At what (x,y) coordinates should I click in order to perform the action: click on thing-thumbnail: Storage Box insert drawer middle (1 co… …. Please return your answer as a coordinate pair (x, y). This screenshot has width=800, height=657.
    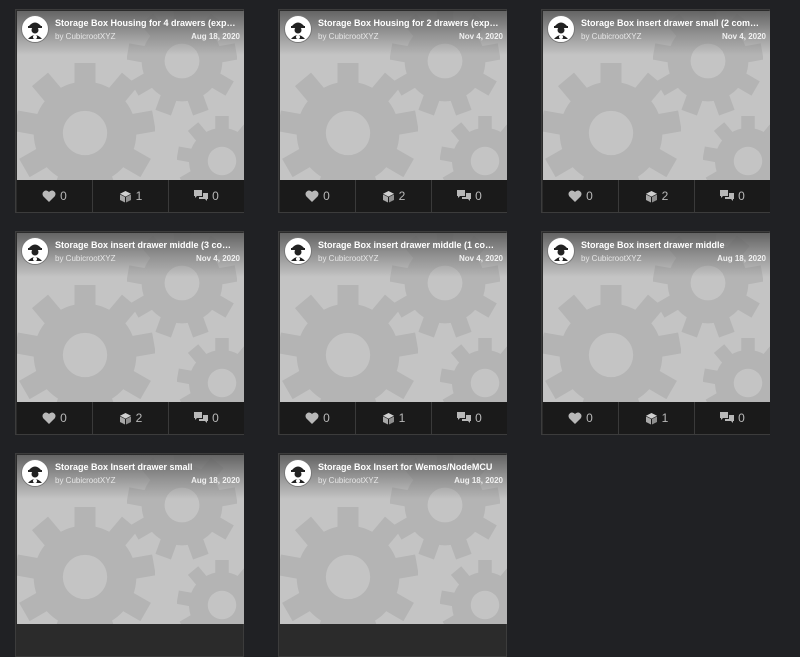
    Looking at the image, I should click on (393, 317).